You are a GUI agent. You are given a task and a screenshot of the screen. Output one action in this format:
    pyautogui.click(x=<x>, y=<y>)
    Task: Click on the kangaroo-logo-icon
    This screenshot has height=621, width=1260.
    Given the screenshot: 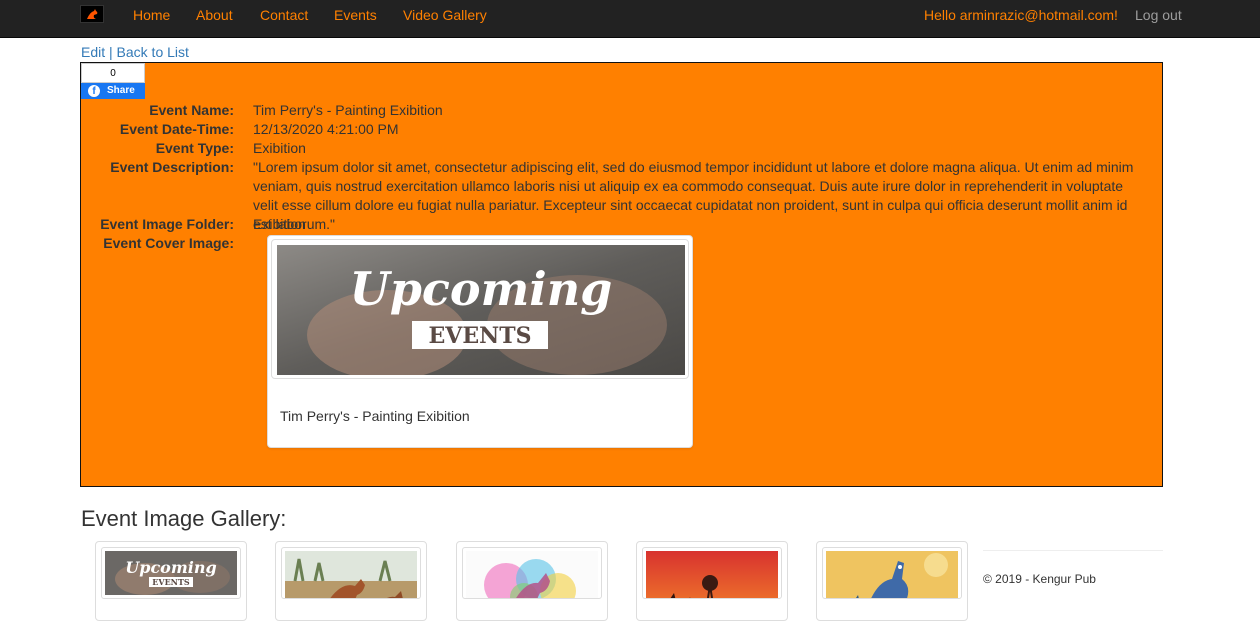 What is the action you would take?
    pyautogui.click(x=92, y=14)
    